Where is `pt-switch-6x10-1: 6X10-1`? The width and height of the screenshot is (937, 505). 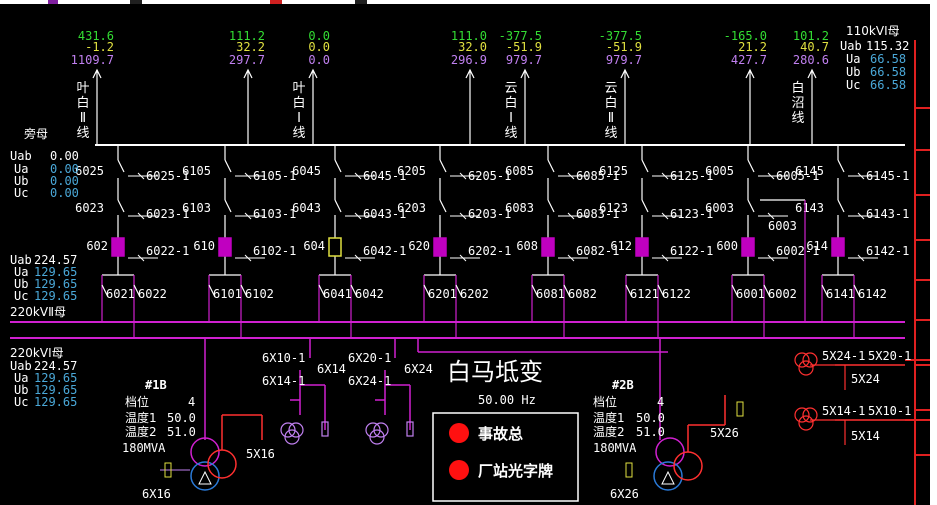
pt-switch-6x10-1: 6X10-1 is located at coordinates (283, 358).